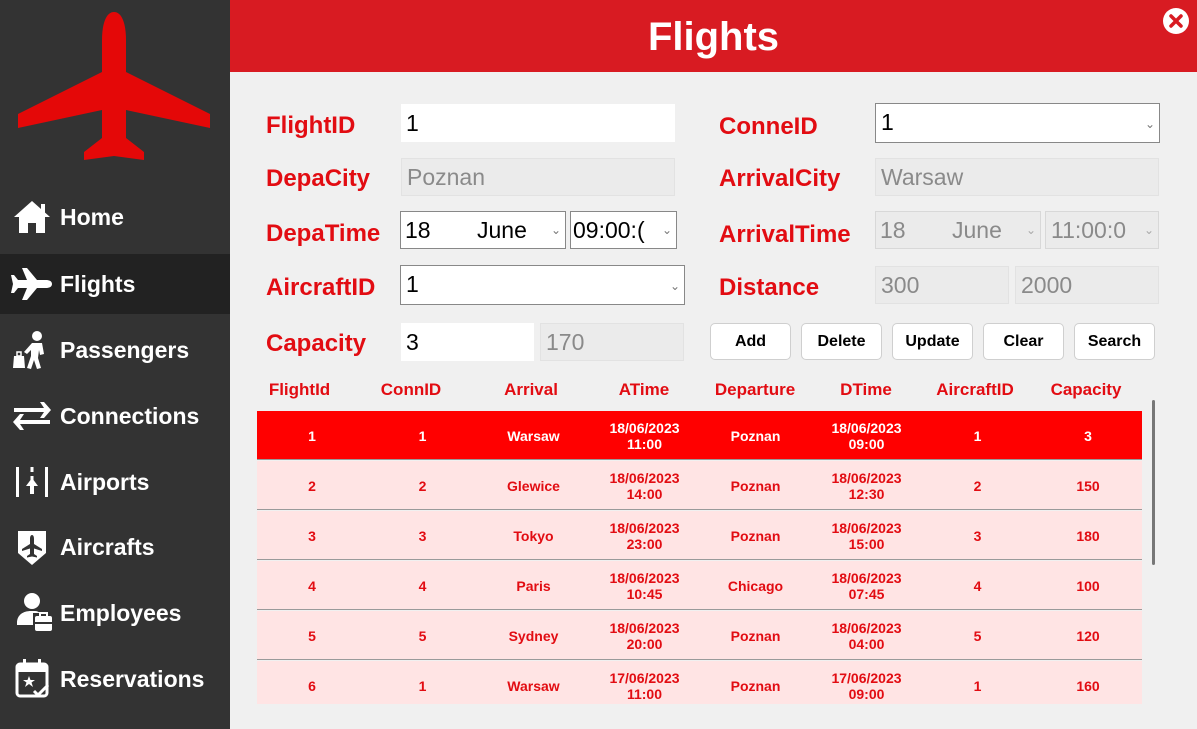 Image resolution: width=1197 pixels, height=729 pixels. I want to click on cell-dtime: 18/06/2023 09:00, so click(866, 435).